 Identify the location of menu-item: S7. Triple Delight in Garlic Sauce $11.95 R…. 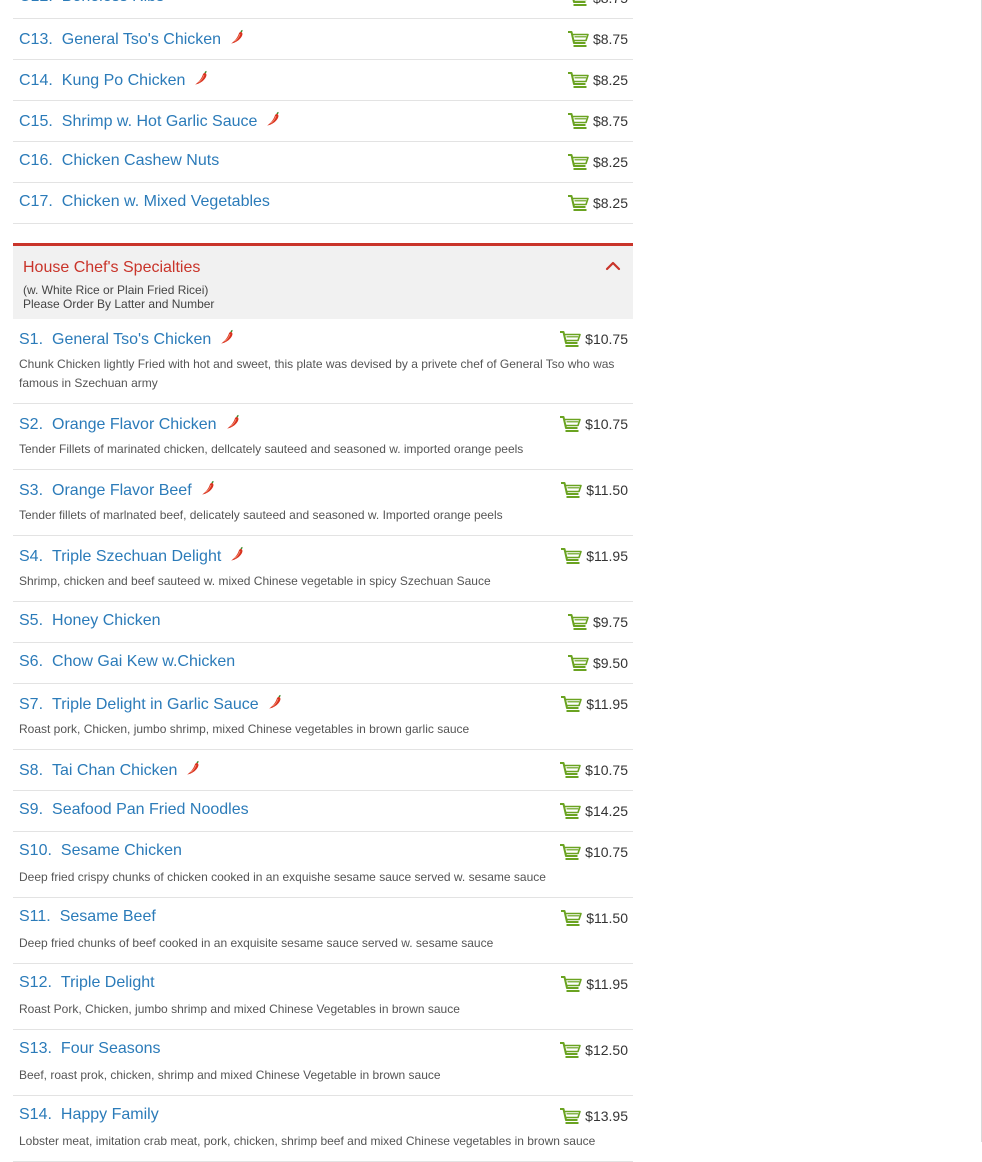
(323, 717).